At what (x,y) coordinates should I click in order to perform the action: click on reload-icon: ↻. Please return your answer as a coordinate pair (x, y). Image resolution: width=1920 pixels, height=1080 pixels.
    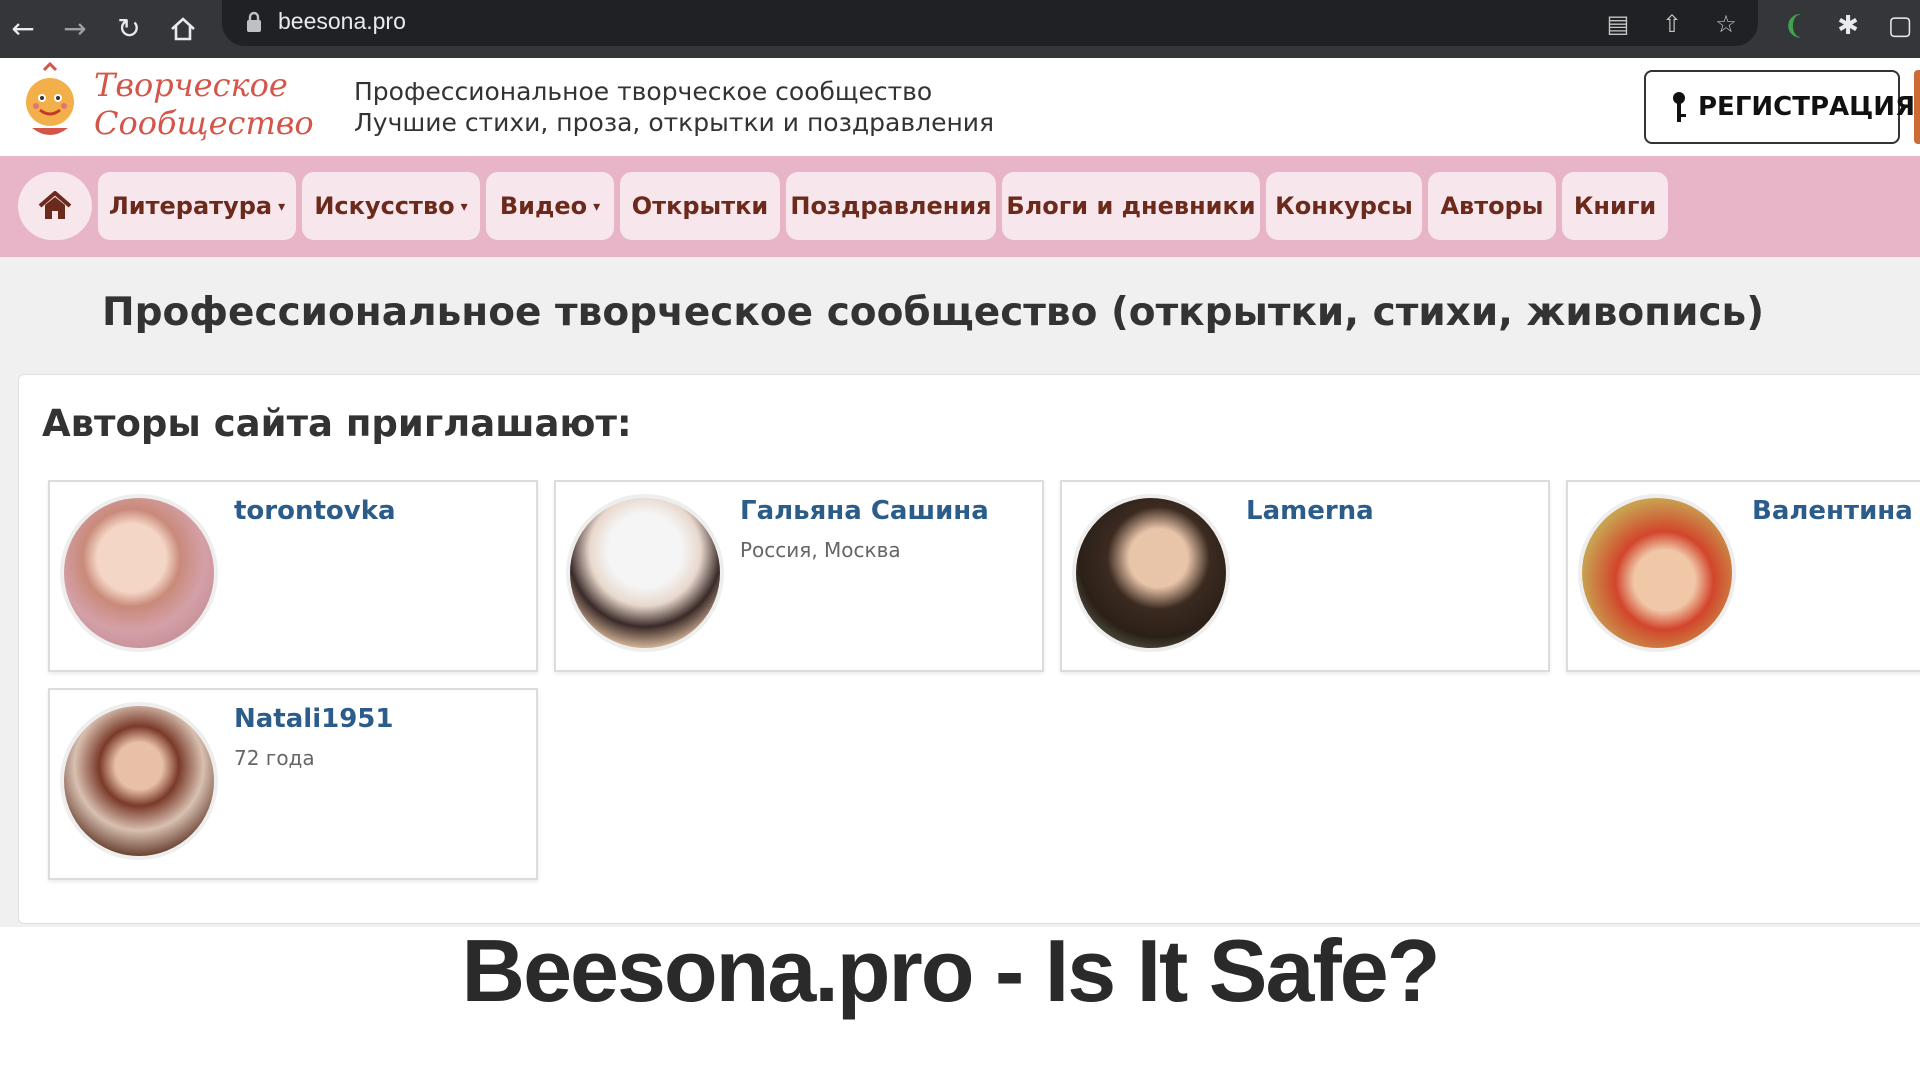
    Looking at the image, I should click on (129, 29).